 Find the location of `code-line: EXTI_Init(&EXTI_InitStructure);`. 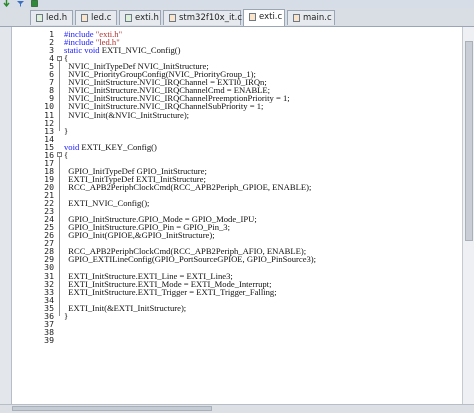

code-line: EXTI_Init(&EXTI_InitStructure); is located at coordinates (125, 307).